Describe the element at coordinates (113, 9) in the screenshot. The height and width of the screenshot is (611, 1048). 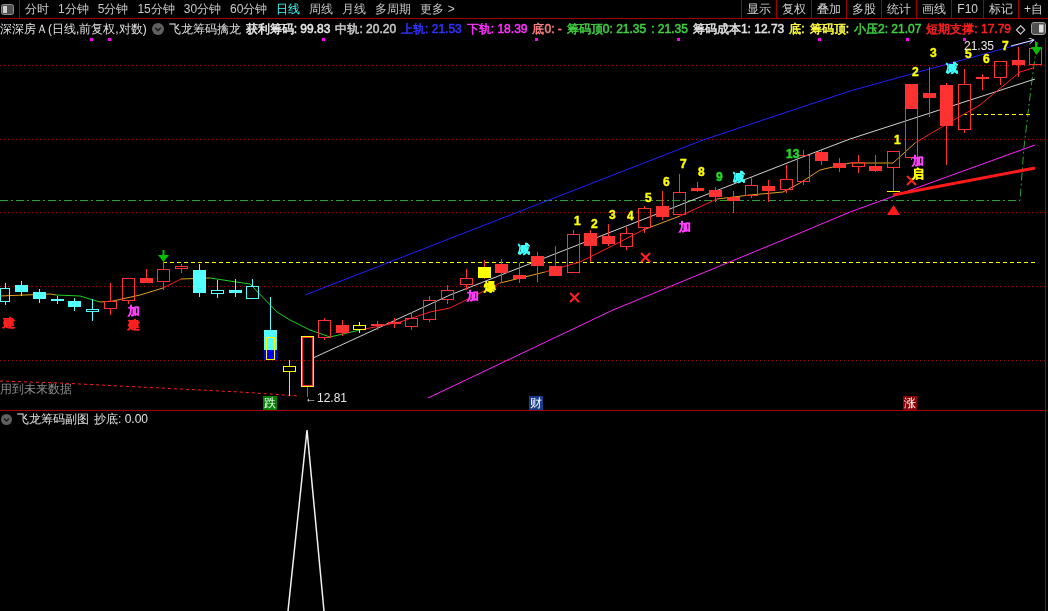
I see `period-tab: 5分钟` at that location.